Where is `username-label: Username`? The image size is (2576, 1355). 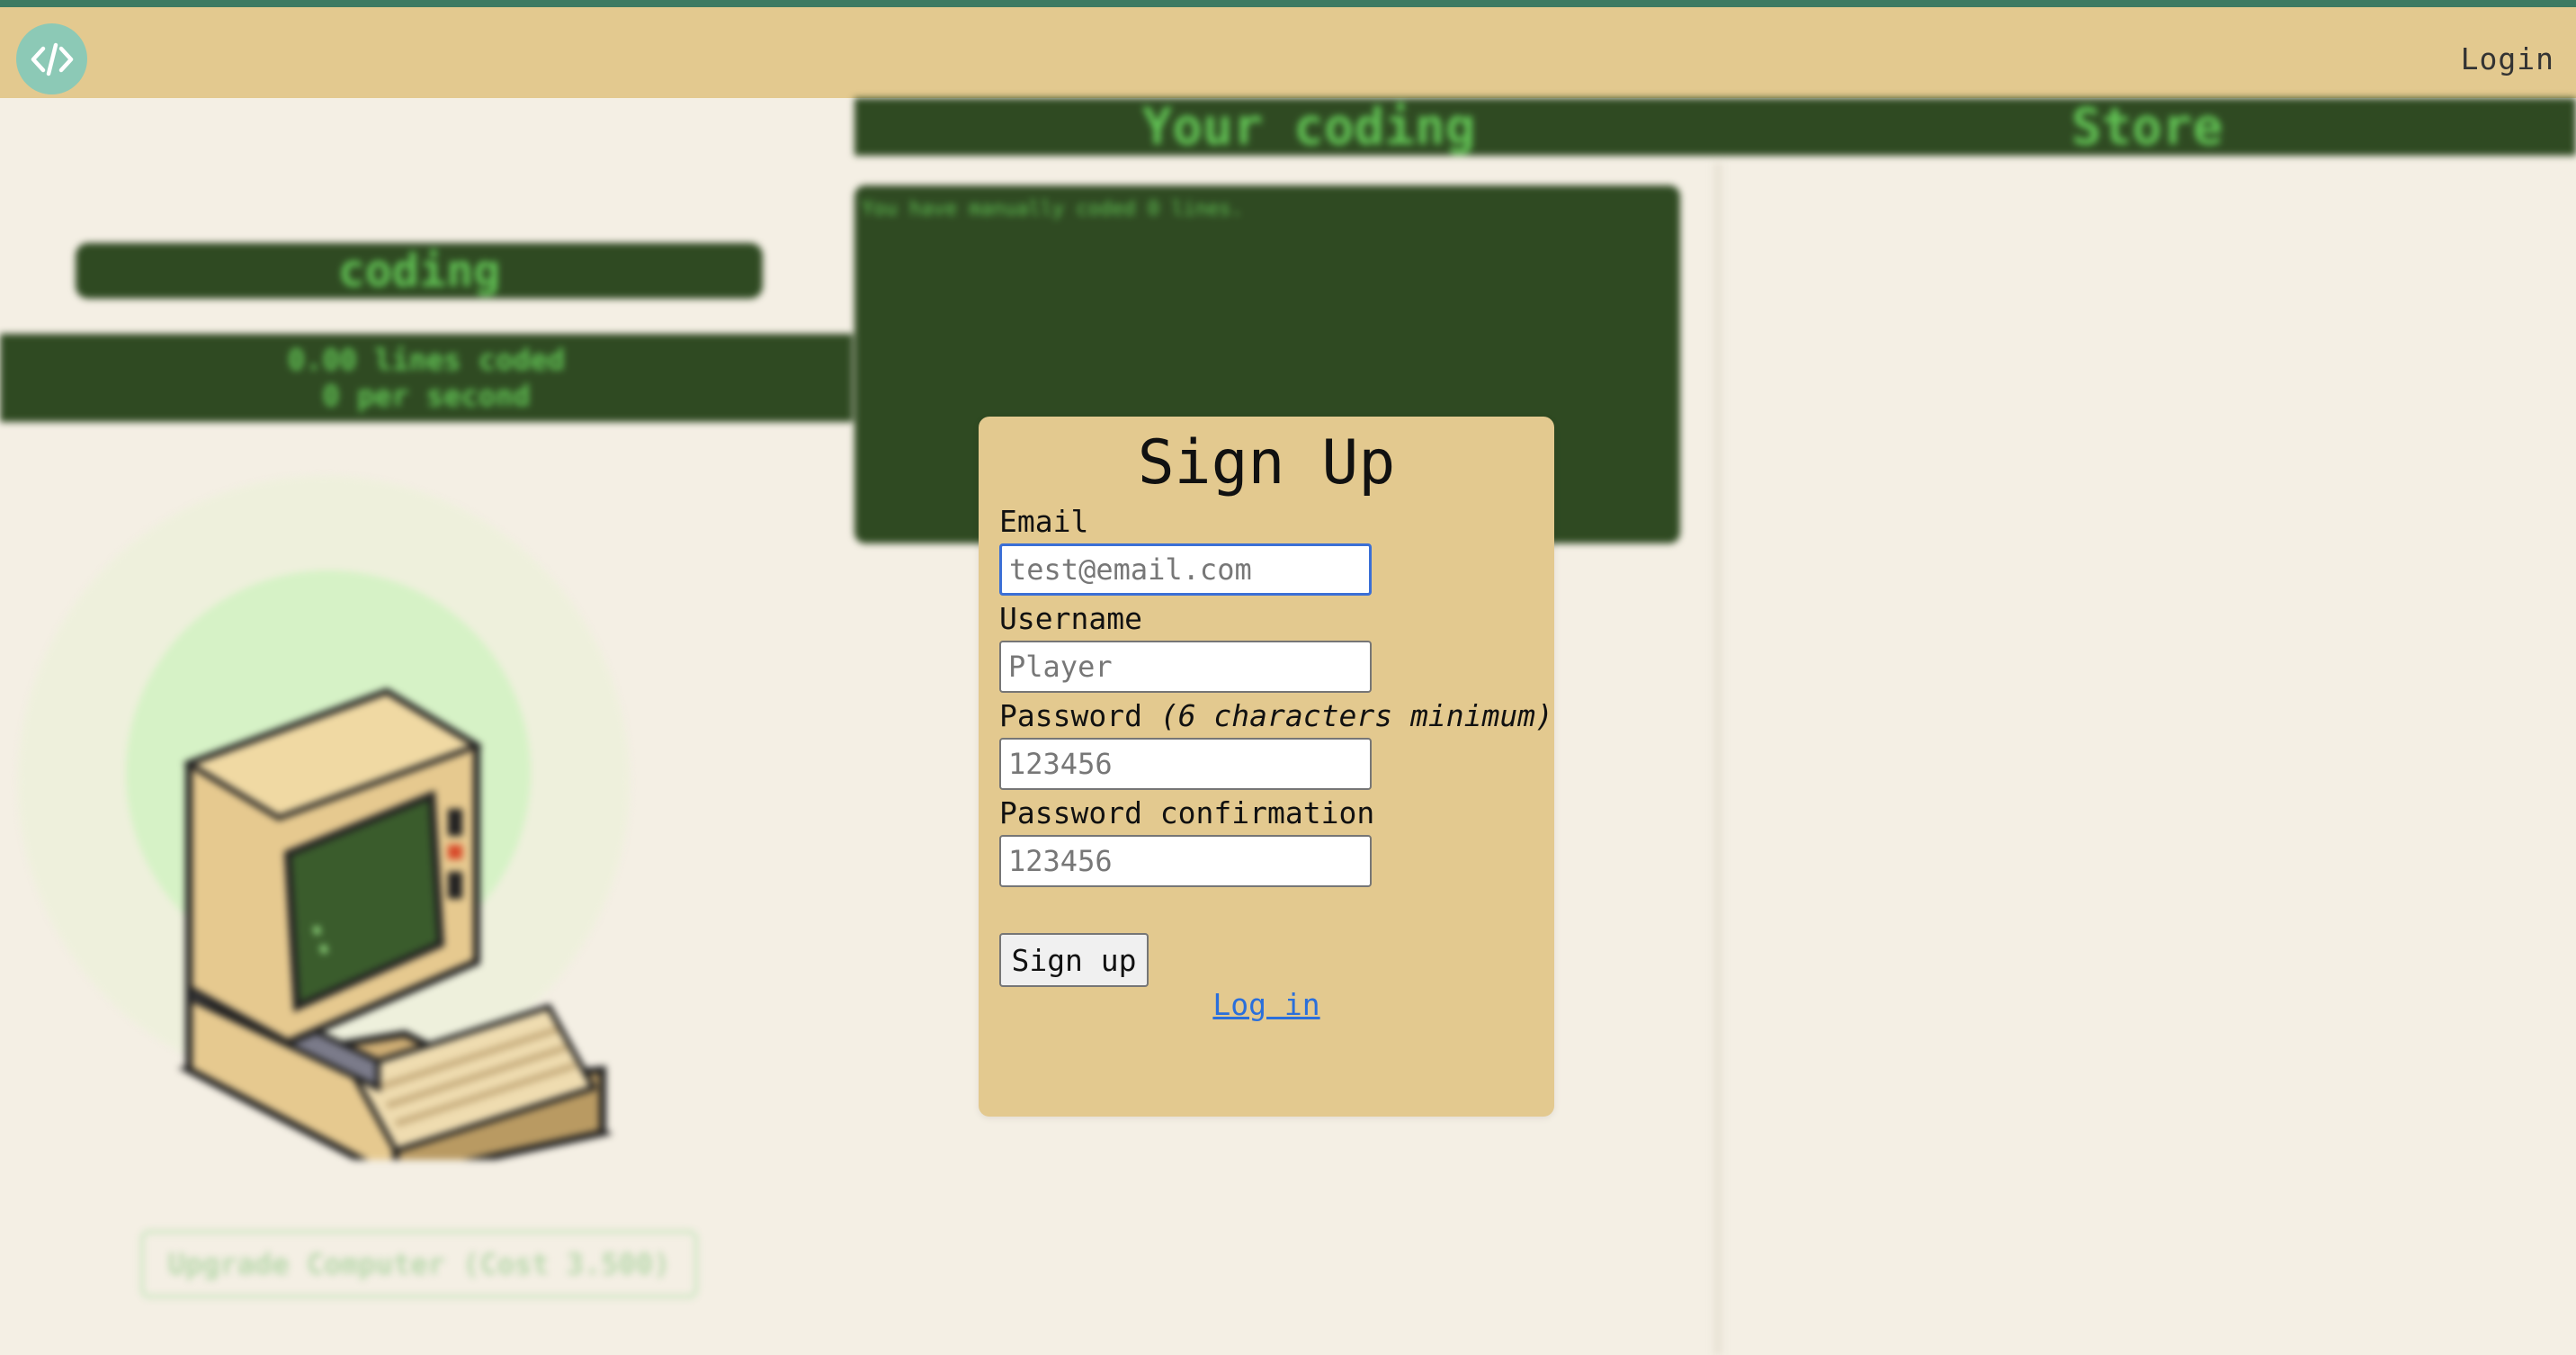
username-label: Username is located at coordinates (1070, 618).